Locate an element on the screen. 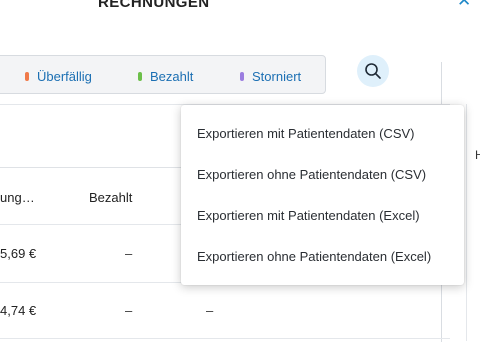 The image size is (480, 342). search-icon is located at coordinates (373, 71).